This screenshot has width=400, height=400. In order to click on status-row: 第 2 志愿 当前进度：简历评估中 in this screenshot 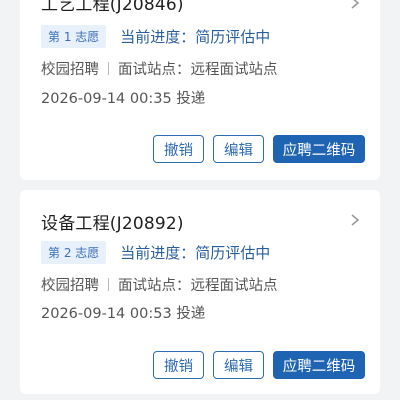, I will do `click(155, 252)`.